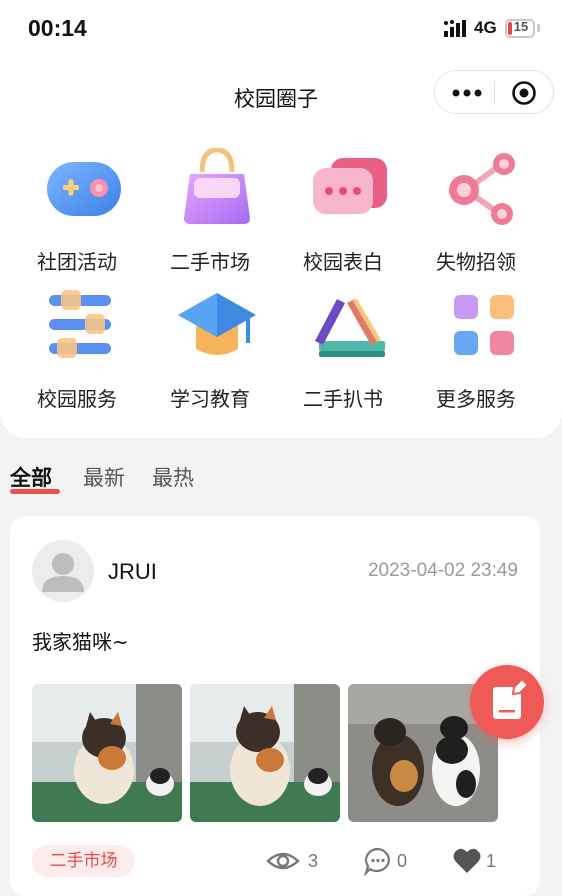 Image resolution: width=562 pixels, height=896 pixels. Describe the element at coordinates (476, 399) in the screenshot. I see `grid-label: 更多服务` at that location.